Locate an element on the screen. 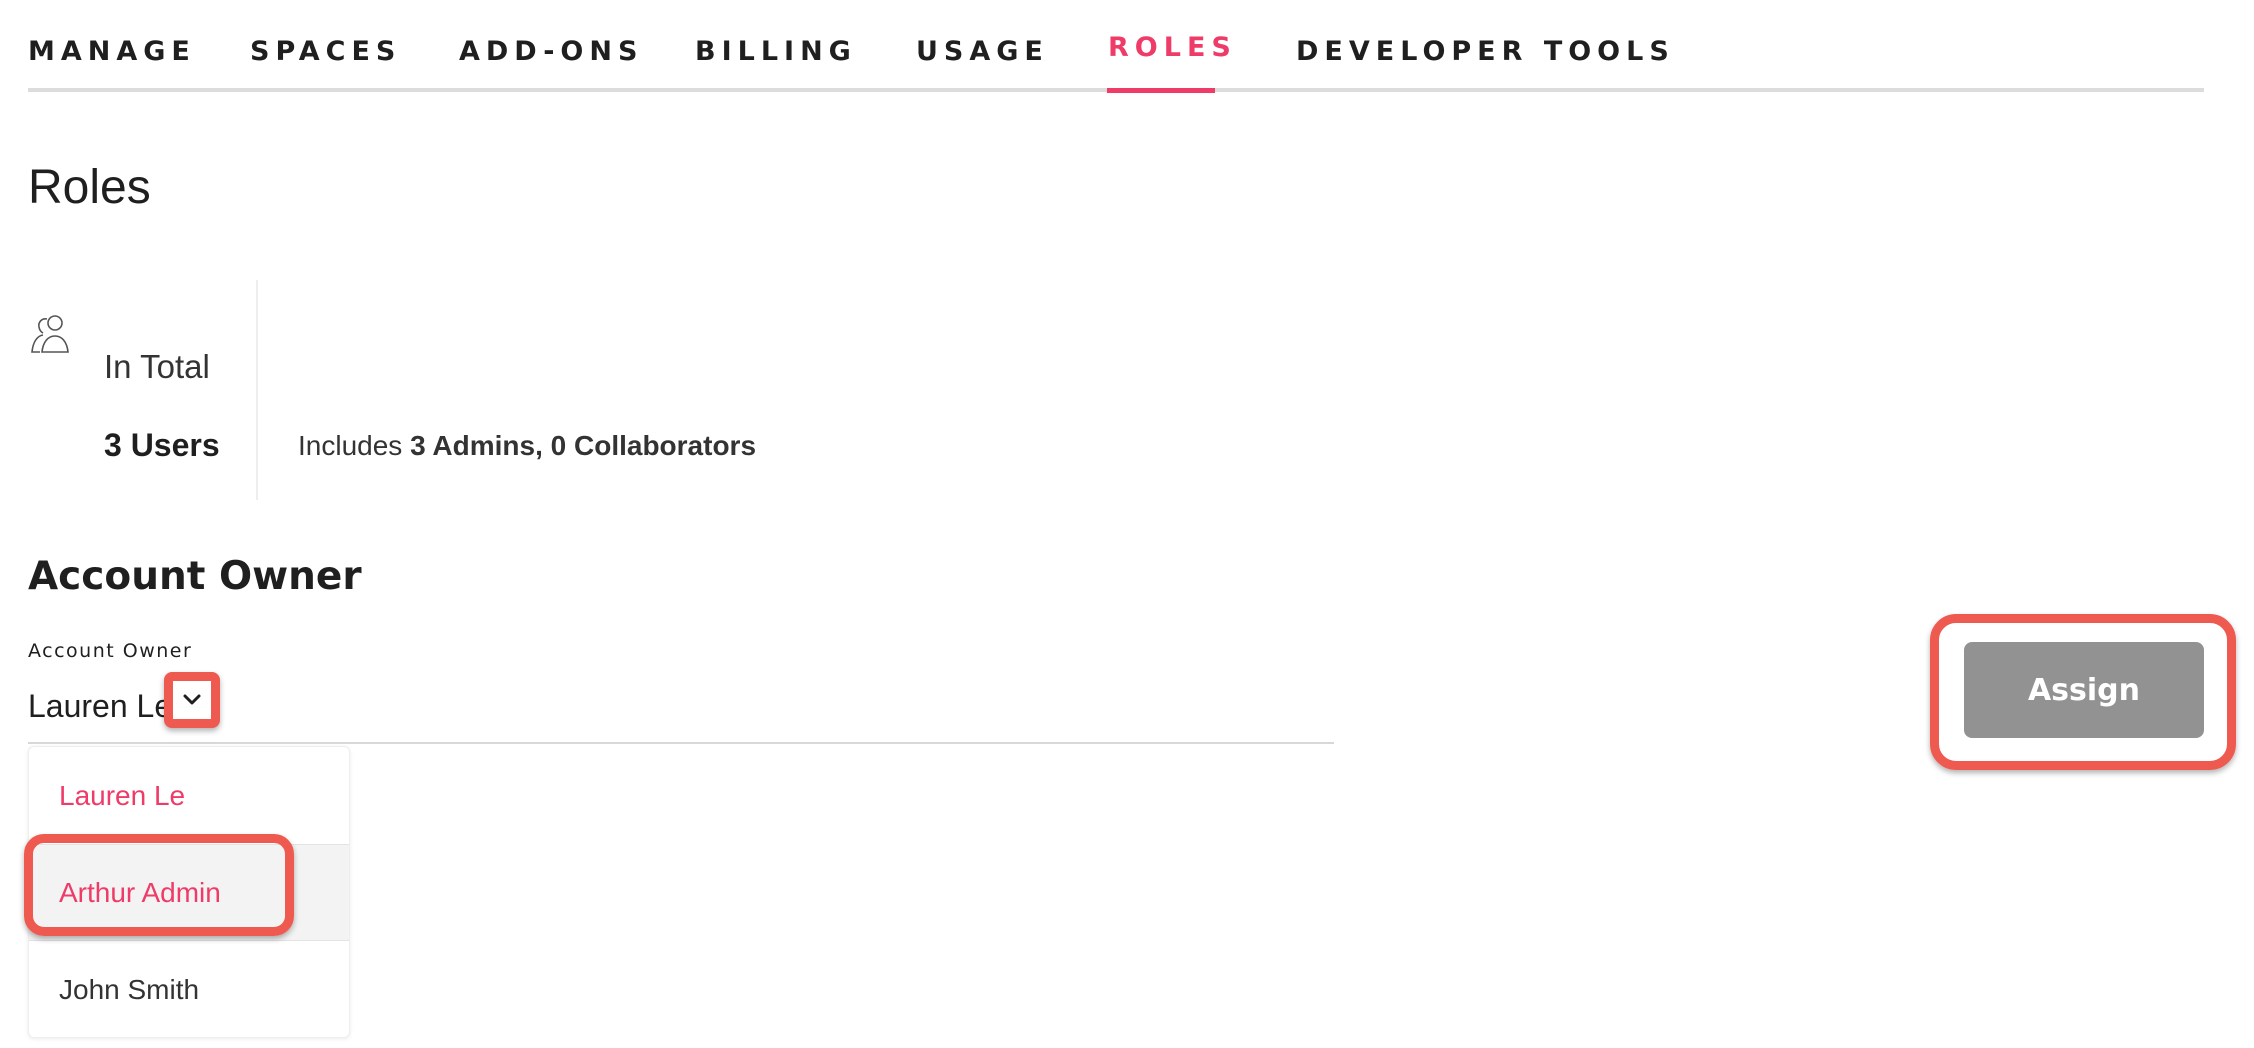 The image size is (2254, 1048). owner-option-lauren-le: Lauren Le is located at coordinates (189, 795).